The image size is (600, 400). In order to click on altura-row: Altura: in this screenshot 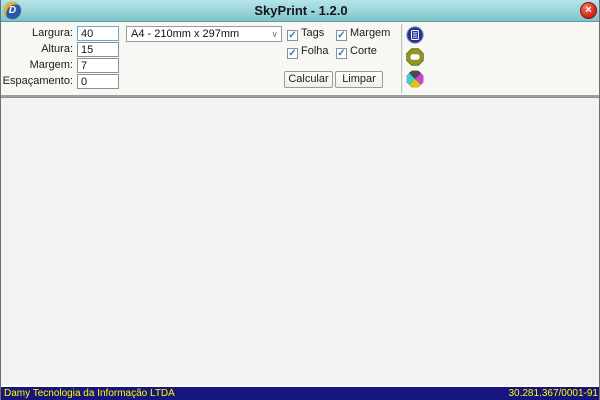, I will do `click(63, 50)`.